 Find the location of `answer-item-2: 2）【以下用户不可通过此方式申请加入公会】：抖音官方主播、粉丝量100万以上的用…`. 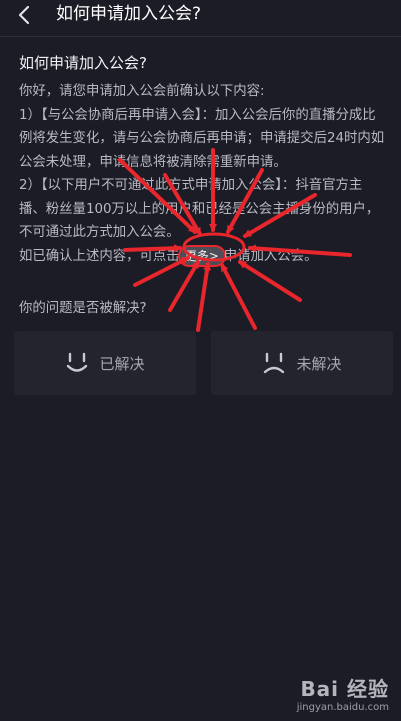

answer-item-2: 2）【以下用户不可通过此方式申请加入公会】：抖音官方主播、粉丝量100万以上的用… is located at coordinates (199, 209).